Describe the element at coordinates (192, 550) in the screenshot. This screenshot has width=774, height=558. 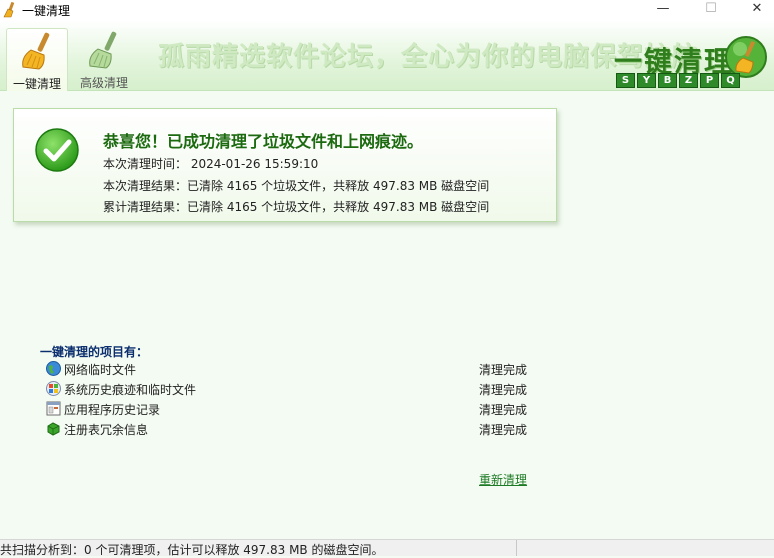
I see `status-text: 共扫描分析到：0 个可清理项，估计可以释放 497.83 MB 的磁盘空间。` at that location.